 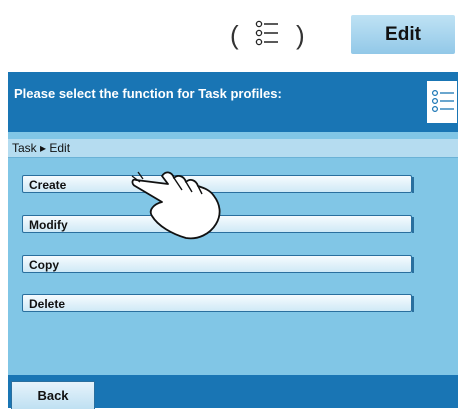 What do you see at coordinates (234, 35) in the screenshot?
I see `open-paren: (` at bounding box center [234, 35].